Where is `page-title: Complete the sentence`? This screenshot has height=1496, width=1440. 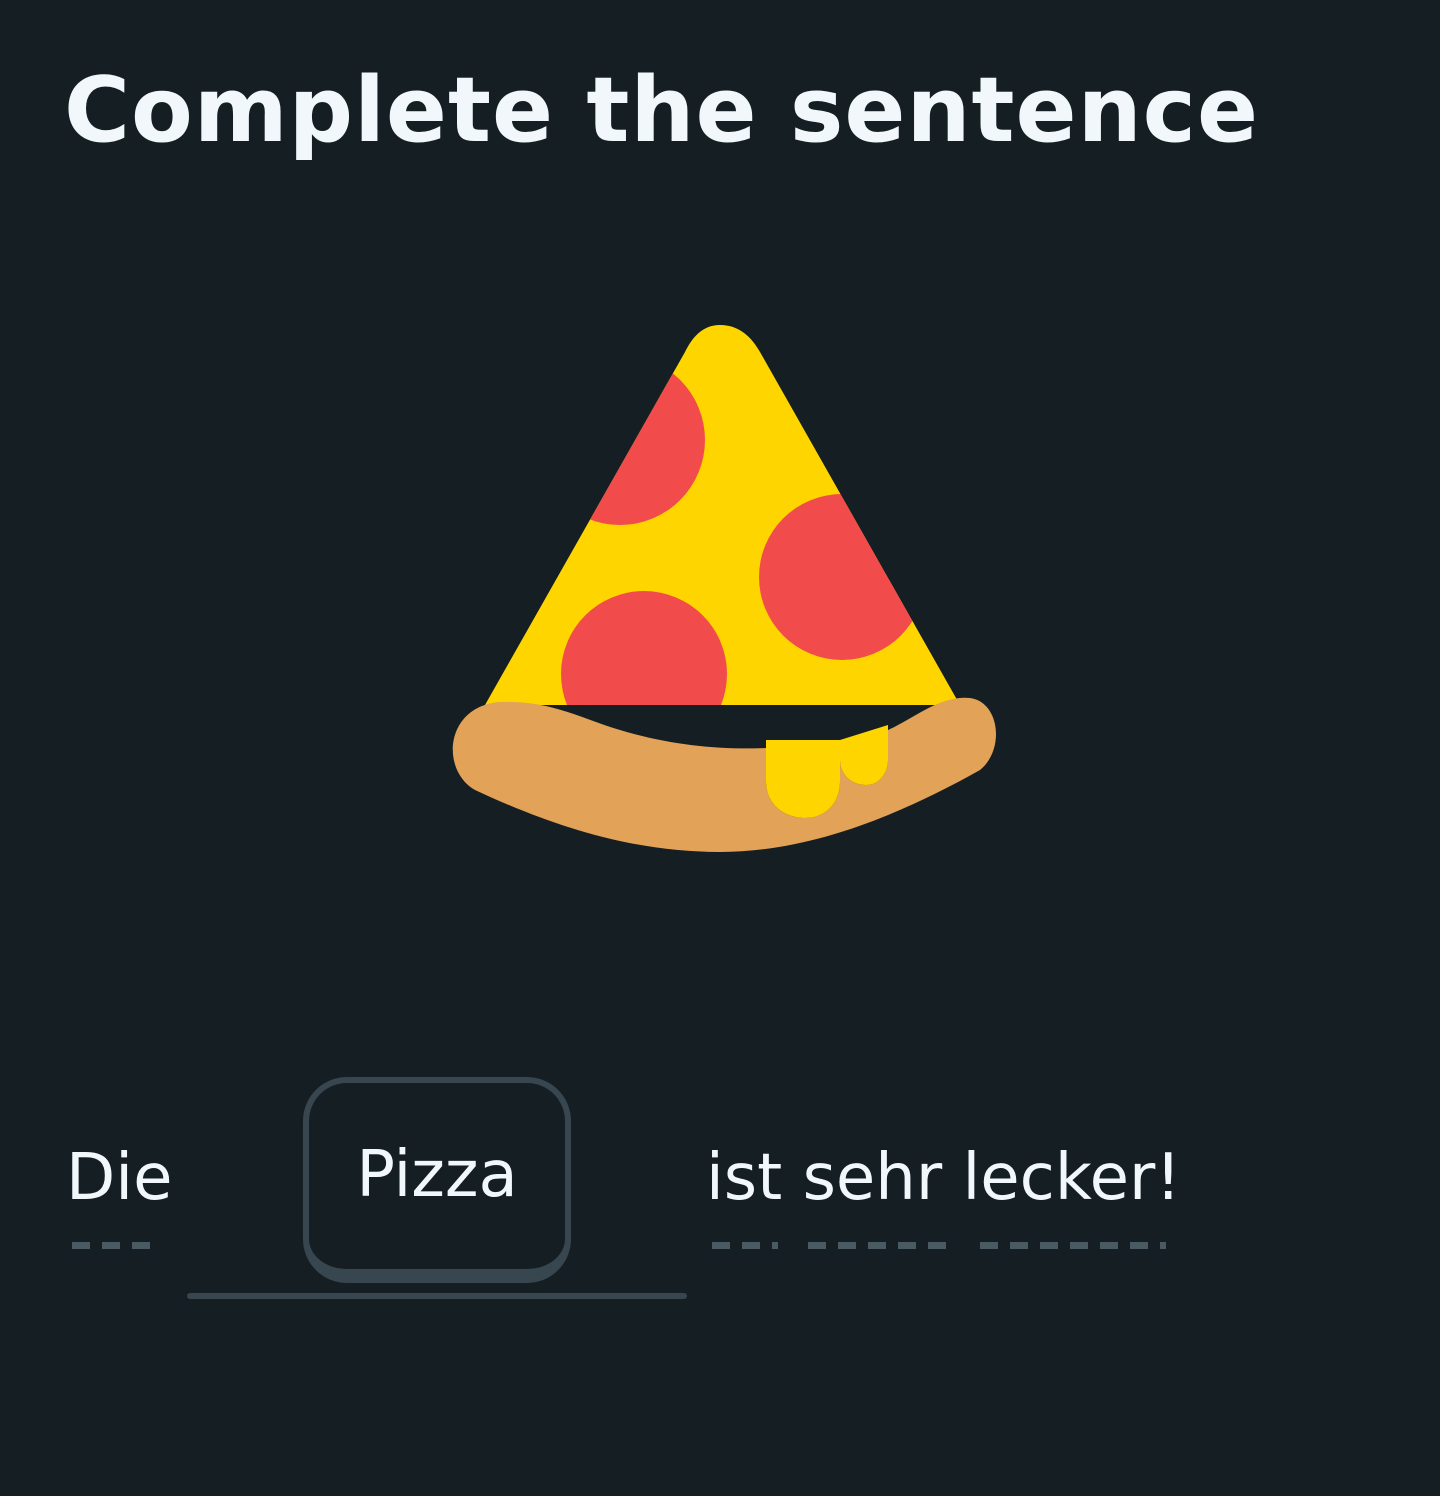
page-title: Complete the sentence is located at coordinates (662, 110).